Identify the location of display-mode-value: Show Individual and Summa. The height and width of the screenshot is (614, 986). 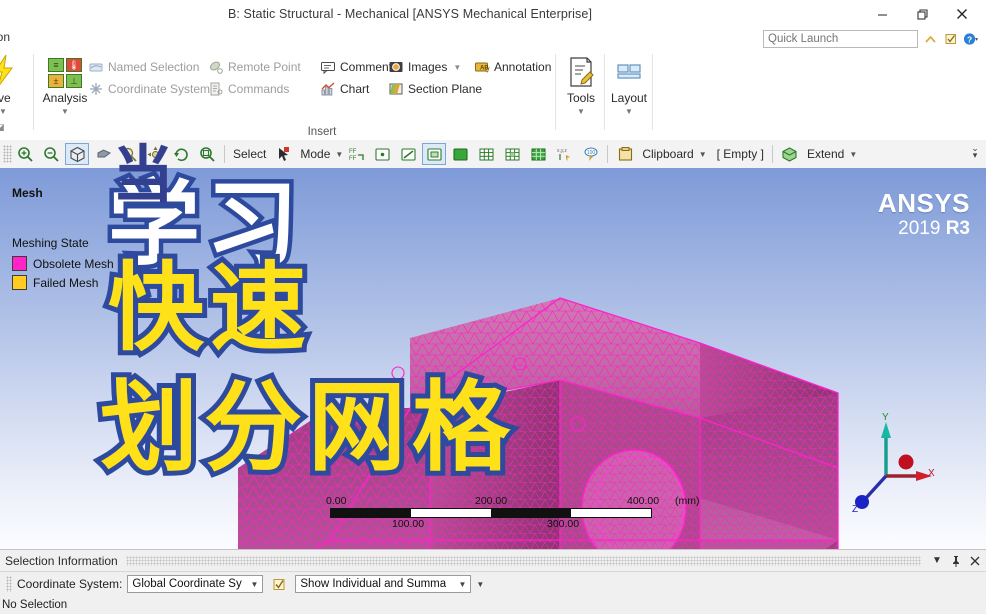
(373, 584).